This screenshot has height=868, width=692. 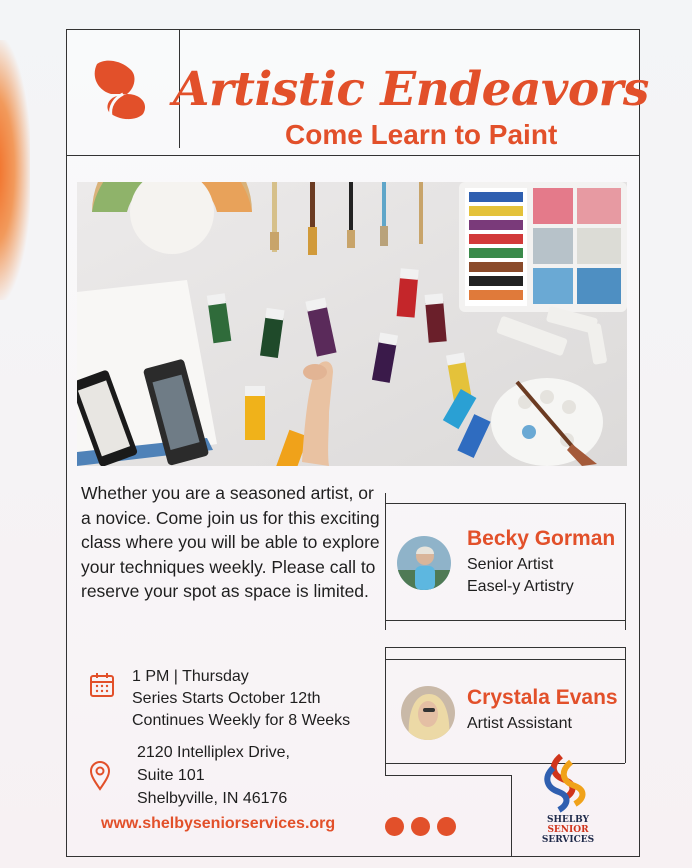 What do you see at coordinates (568, 820) in the screenshot?
I see `svg-text: SHELBY` at bounding box center [568, 820].